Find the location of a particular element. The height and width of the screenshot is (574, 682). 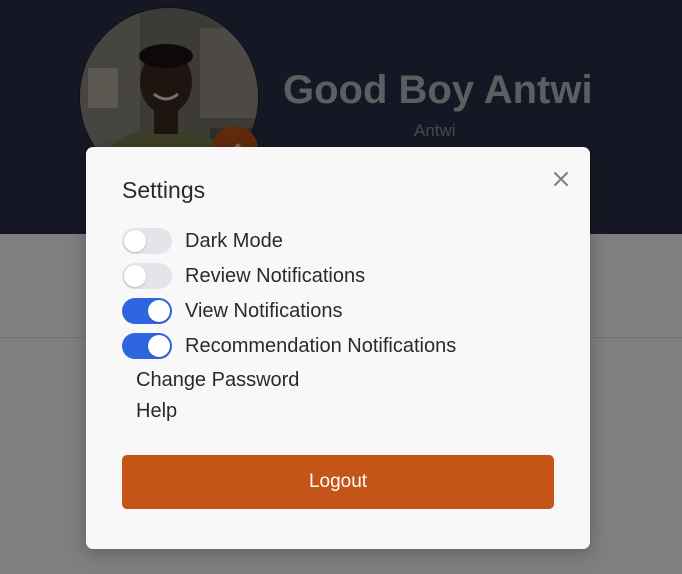

toggle-recommendation-notifications: Recommendation Notifications is located at coordinates (289, 346).